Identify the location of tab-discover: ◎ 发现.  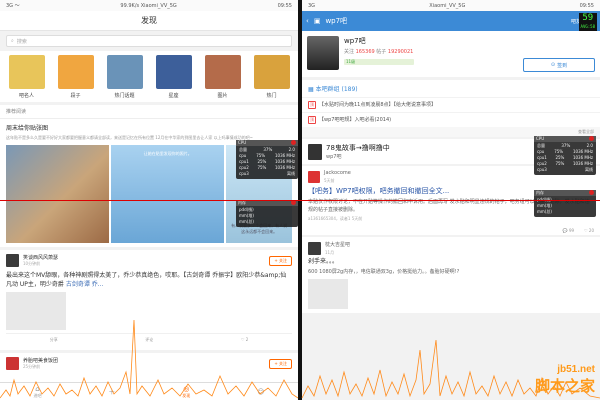
(186, 392).